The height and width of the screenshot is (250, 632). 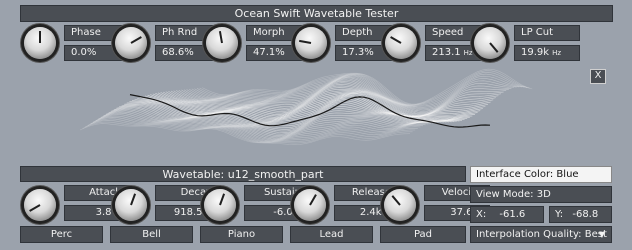 I want to click on morph-knob, so click(x=222, y=43).